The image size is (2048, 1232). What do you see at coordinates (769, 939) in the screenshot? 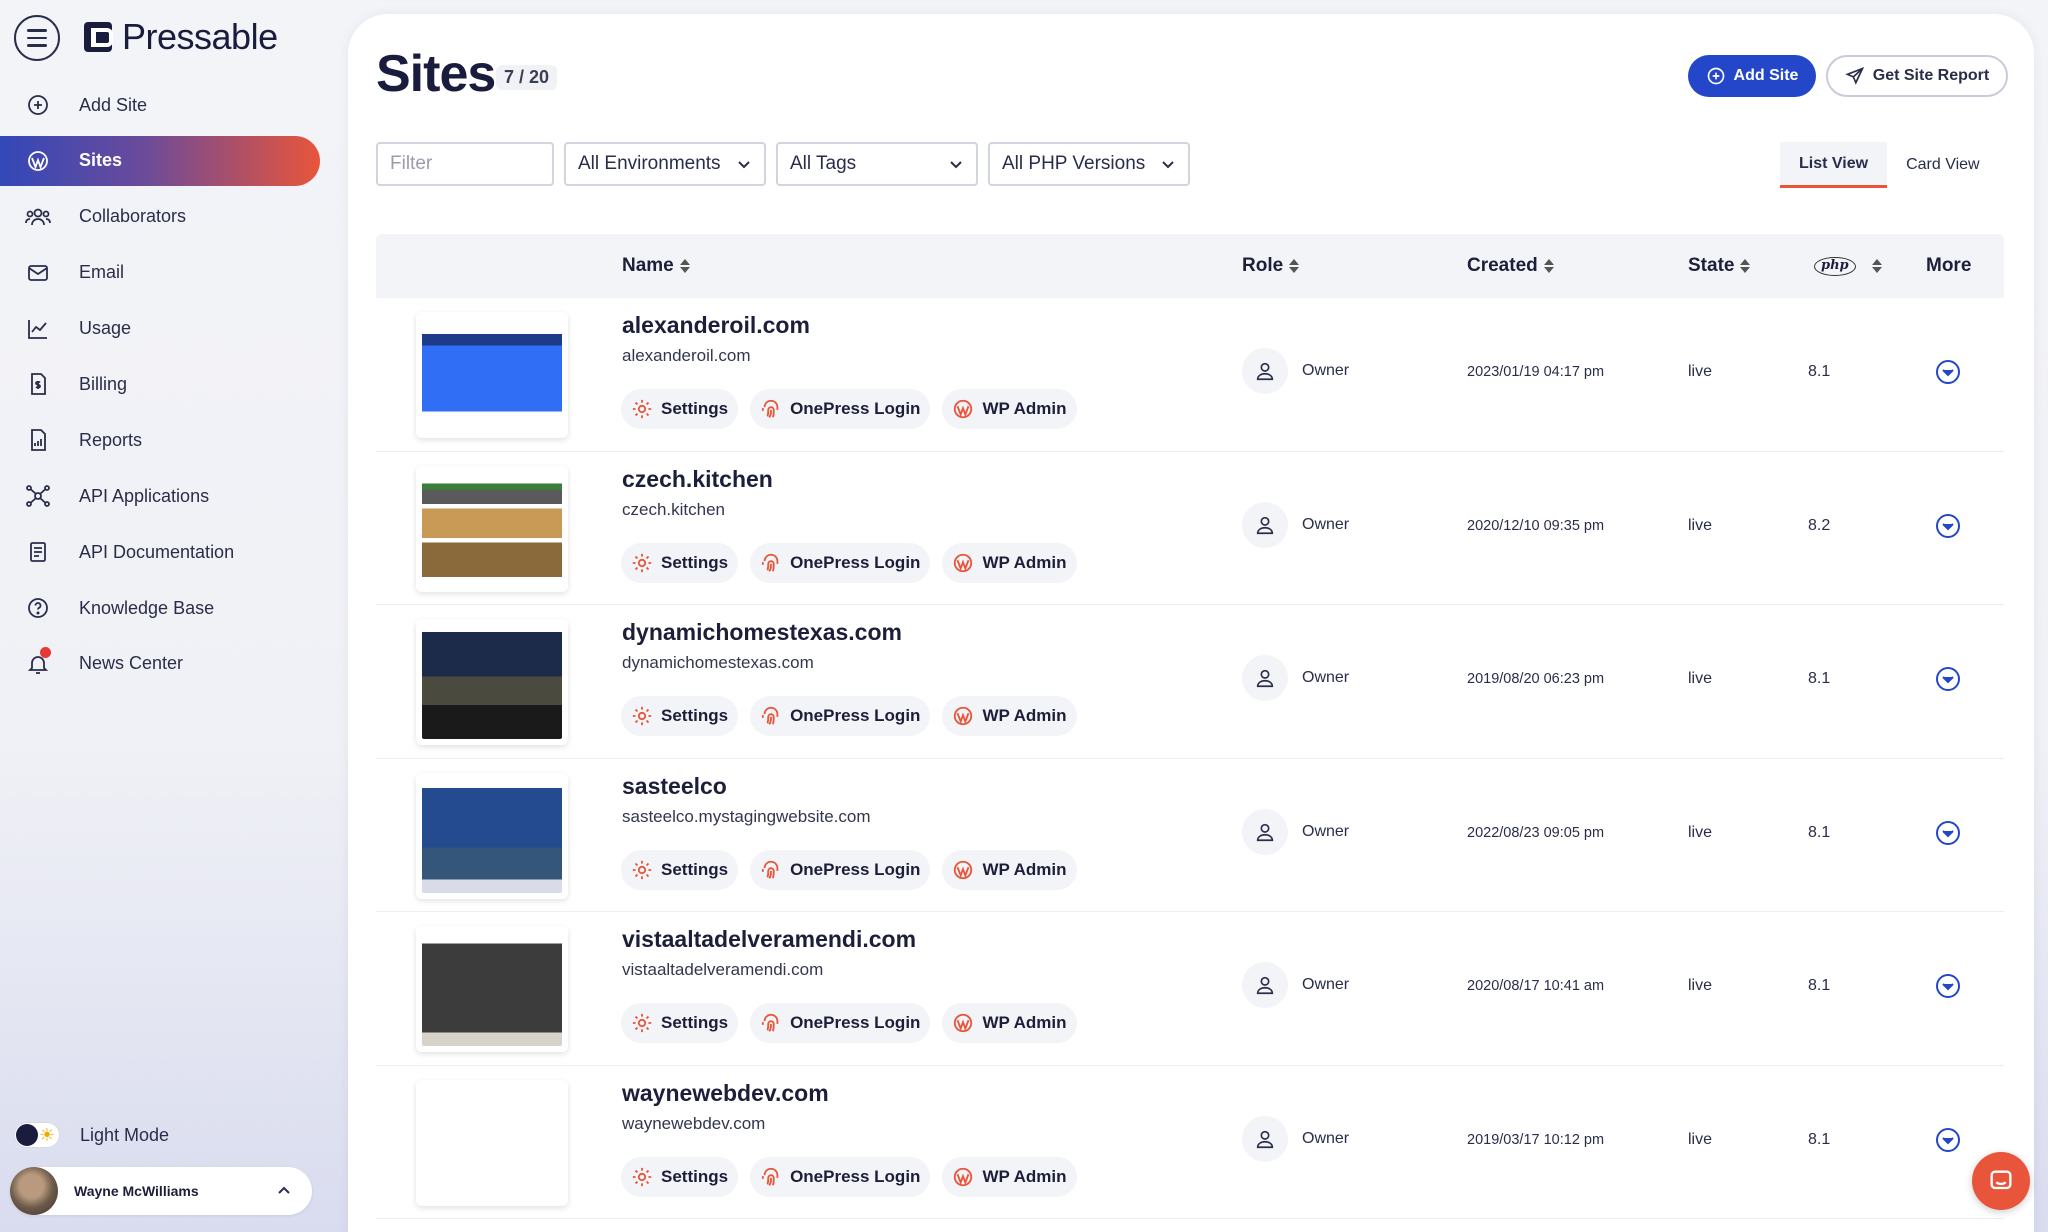
I see `site-name: vistaaltadelveramendi.com` at bounding box center [769, 939].